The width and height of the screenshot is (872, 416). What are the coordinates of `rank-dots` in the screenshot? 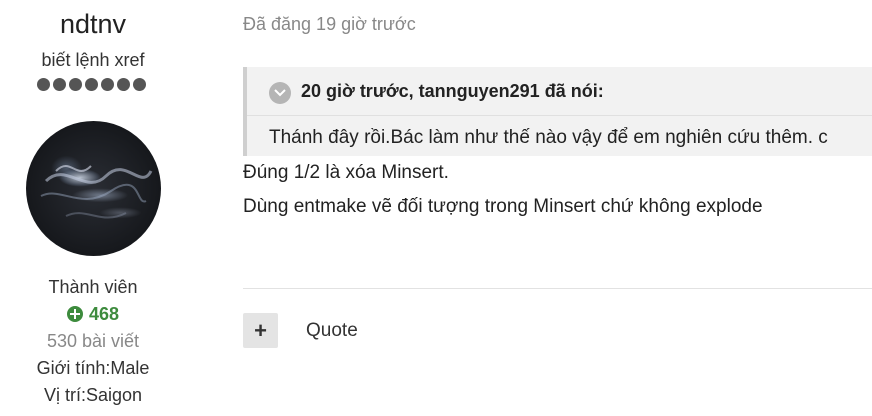 It's located at (91, 84).